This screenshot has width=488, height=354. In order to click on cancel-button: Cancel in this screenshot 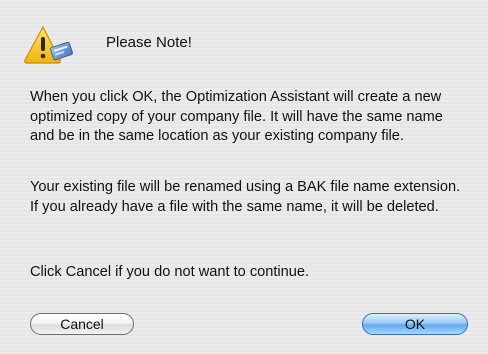, I will do `click(82, 324)`.